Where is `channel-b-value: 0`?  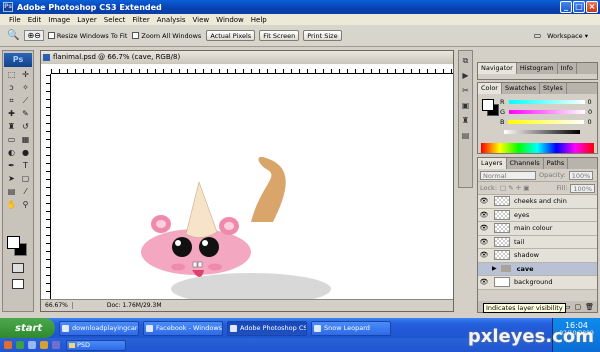 channel-b-value: 0 is located at coordinates (589, 122).